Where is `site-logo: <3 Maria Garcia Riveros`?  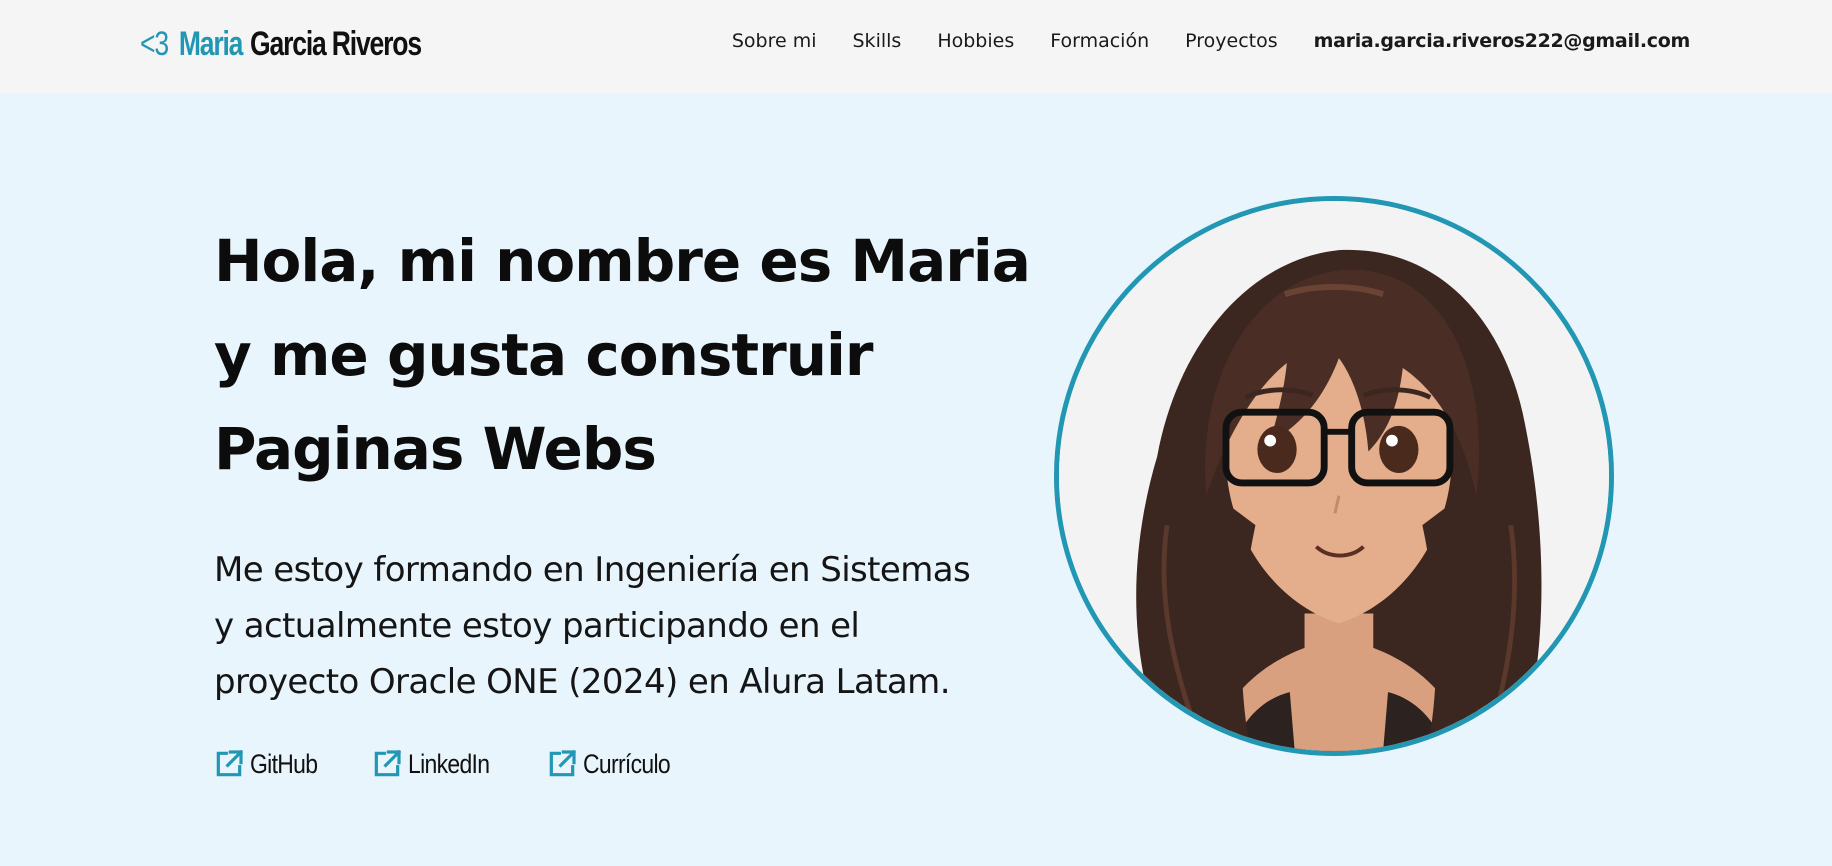 site-logo: <3 Maria Garcia Riveros is located at coordinates (281, 44).